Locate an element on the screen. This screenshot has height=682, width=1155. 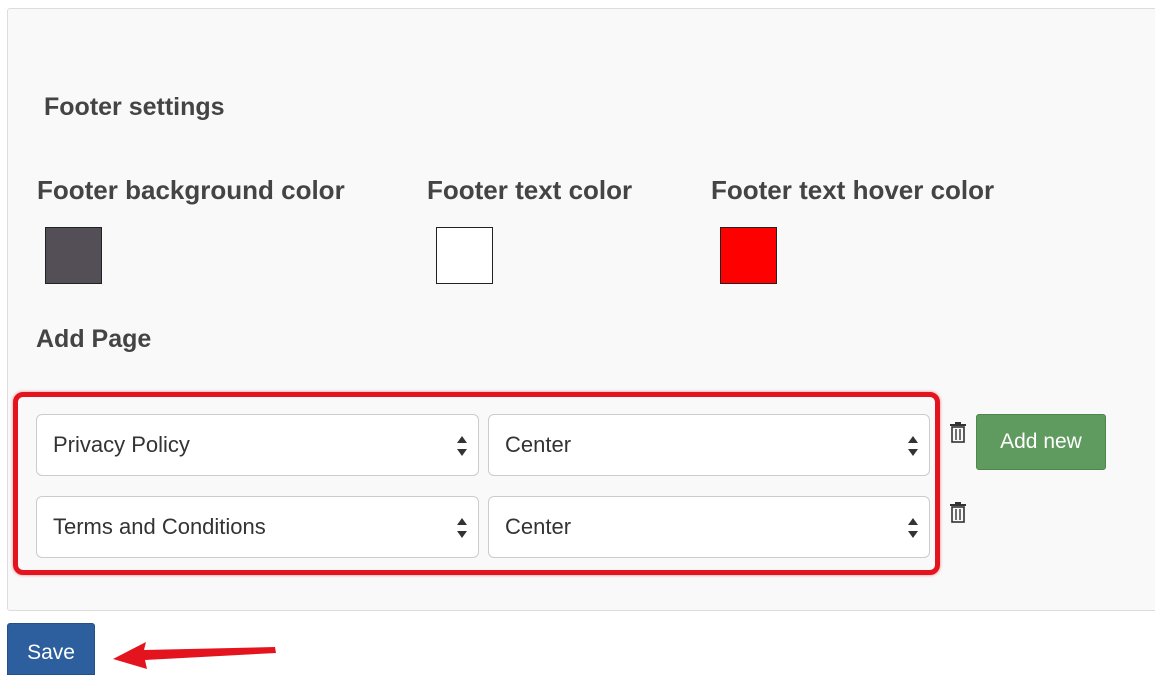
alignment-select-2: Center is located at coordinates (709, 527).